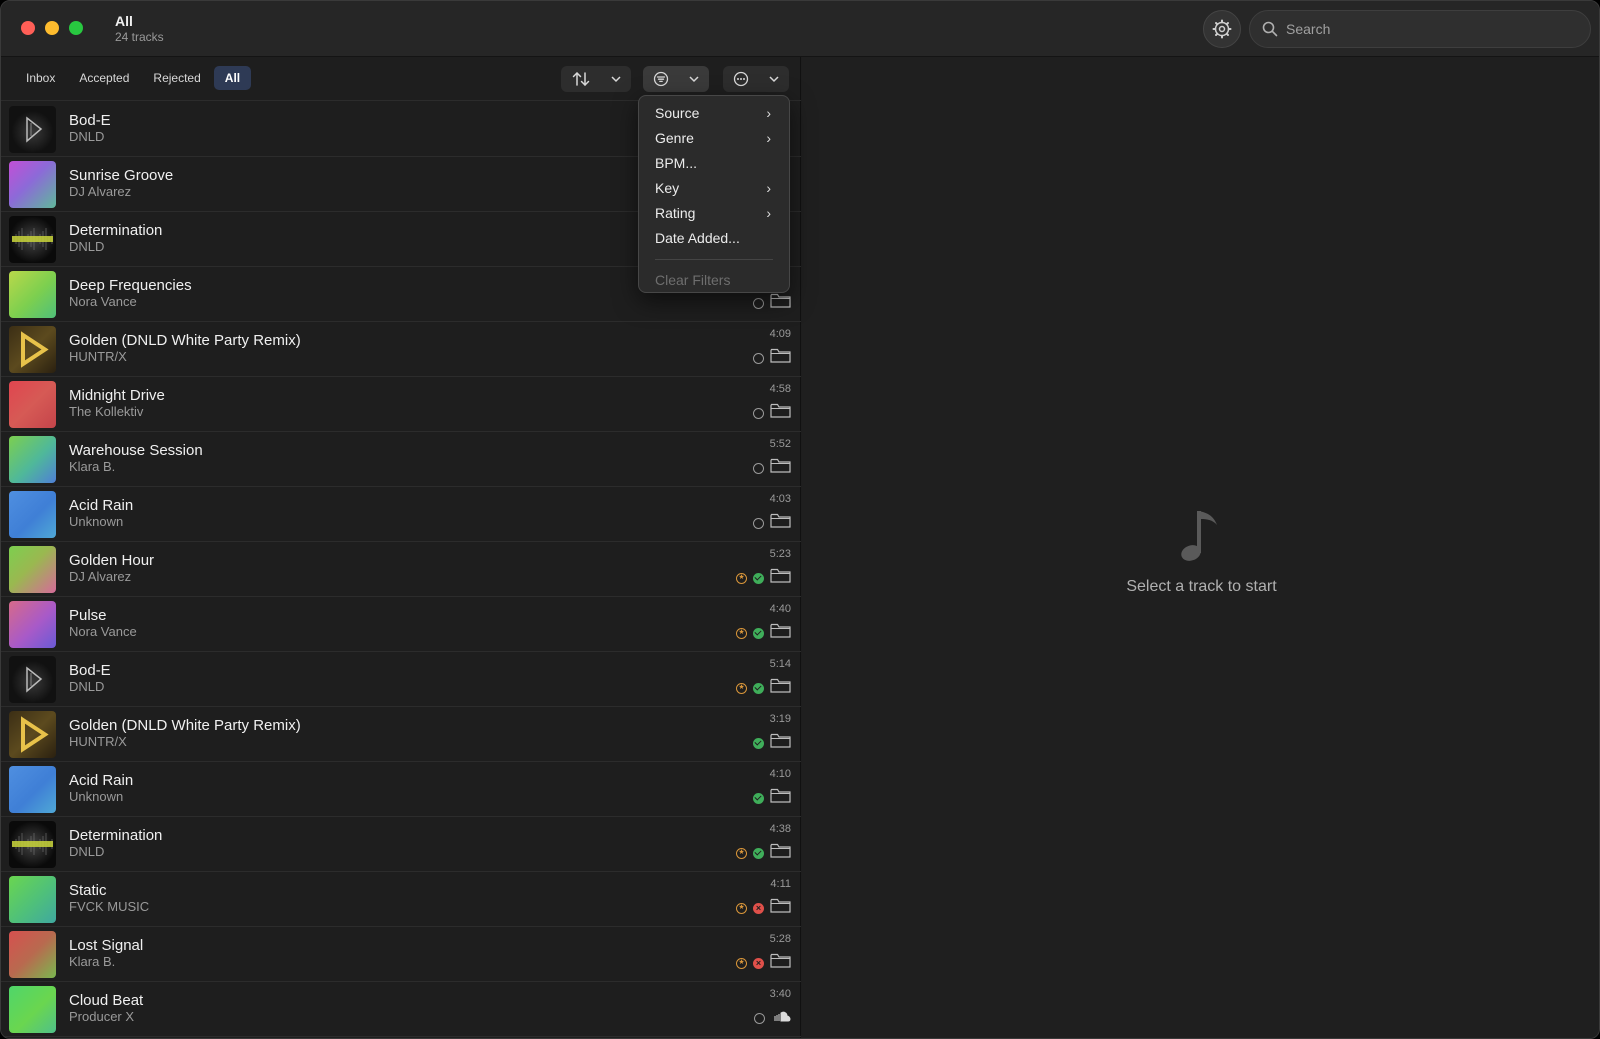 The image size is (1600, 1039). I want to click on track-row: Determination DNLD 4:38 ★, so click(401, 844).